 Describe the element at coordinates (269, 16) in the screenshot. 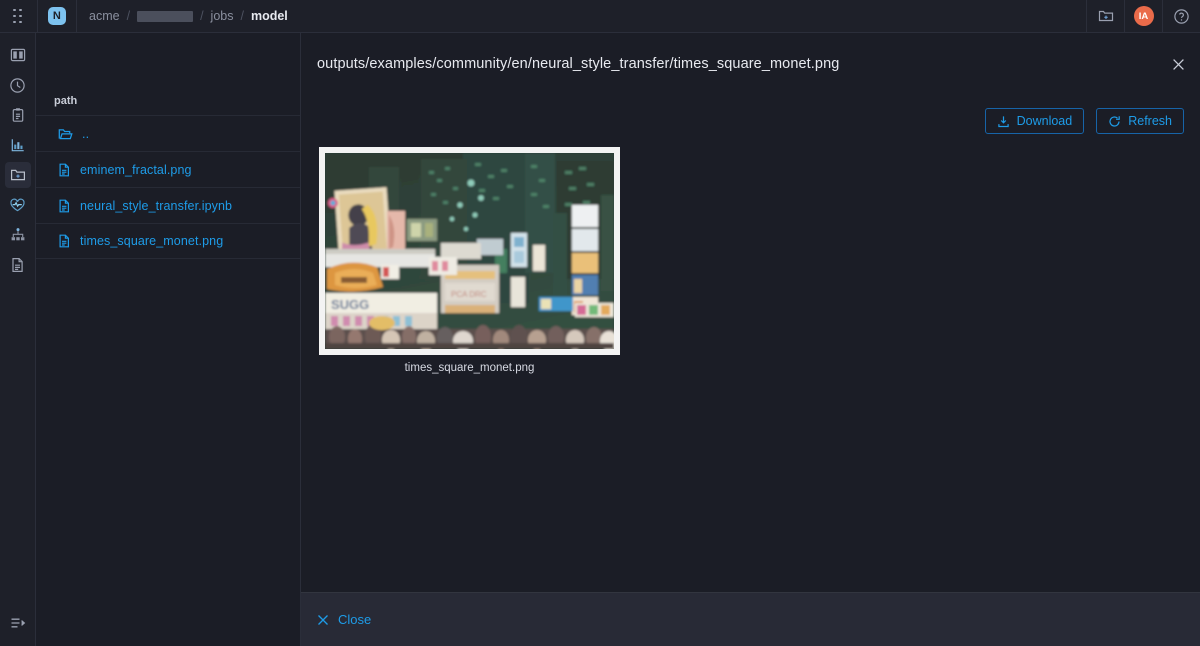

I see `breadcrumb-item-model: model` at that location.